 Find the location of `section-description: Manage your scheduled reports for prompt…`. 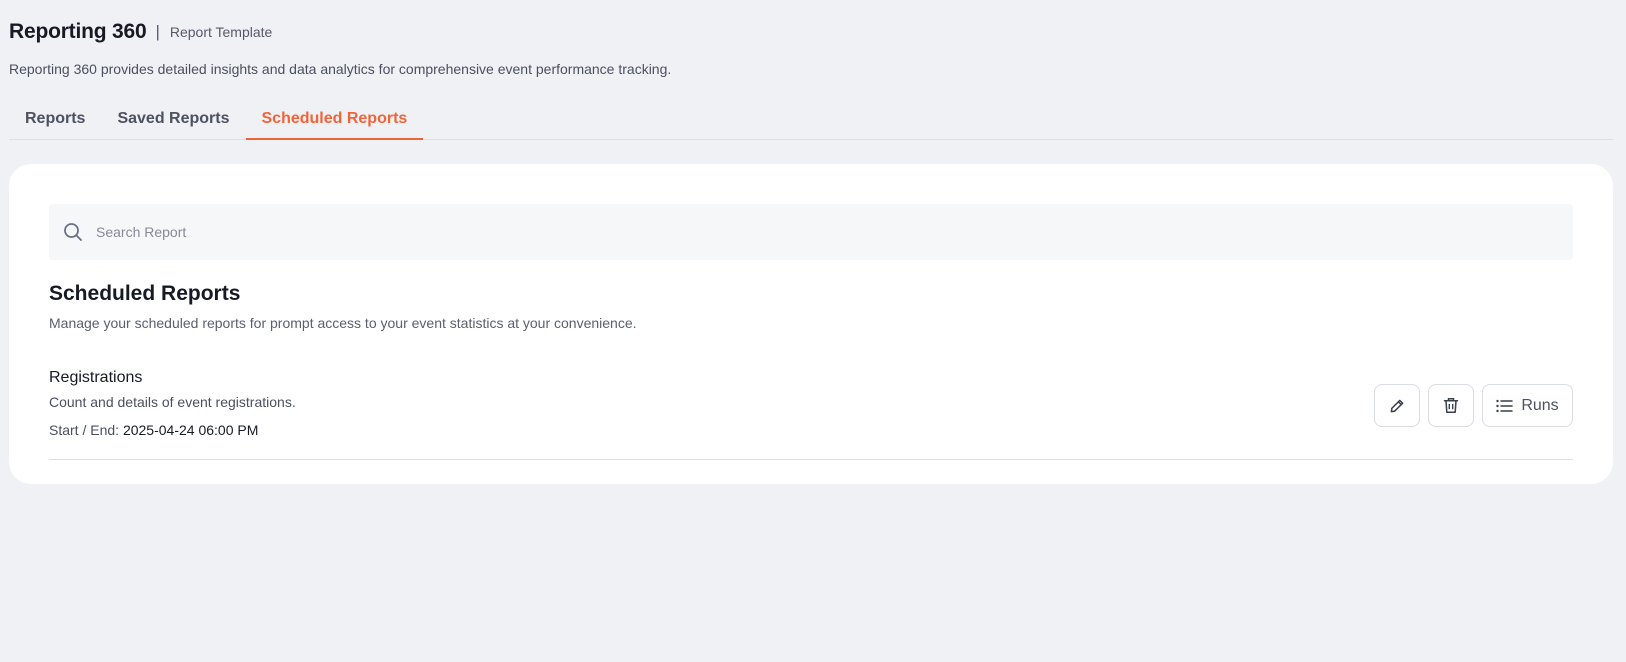

section-description: Manage your scheduled reports for prompt… is located at coordinates (343, 323).